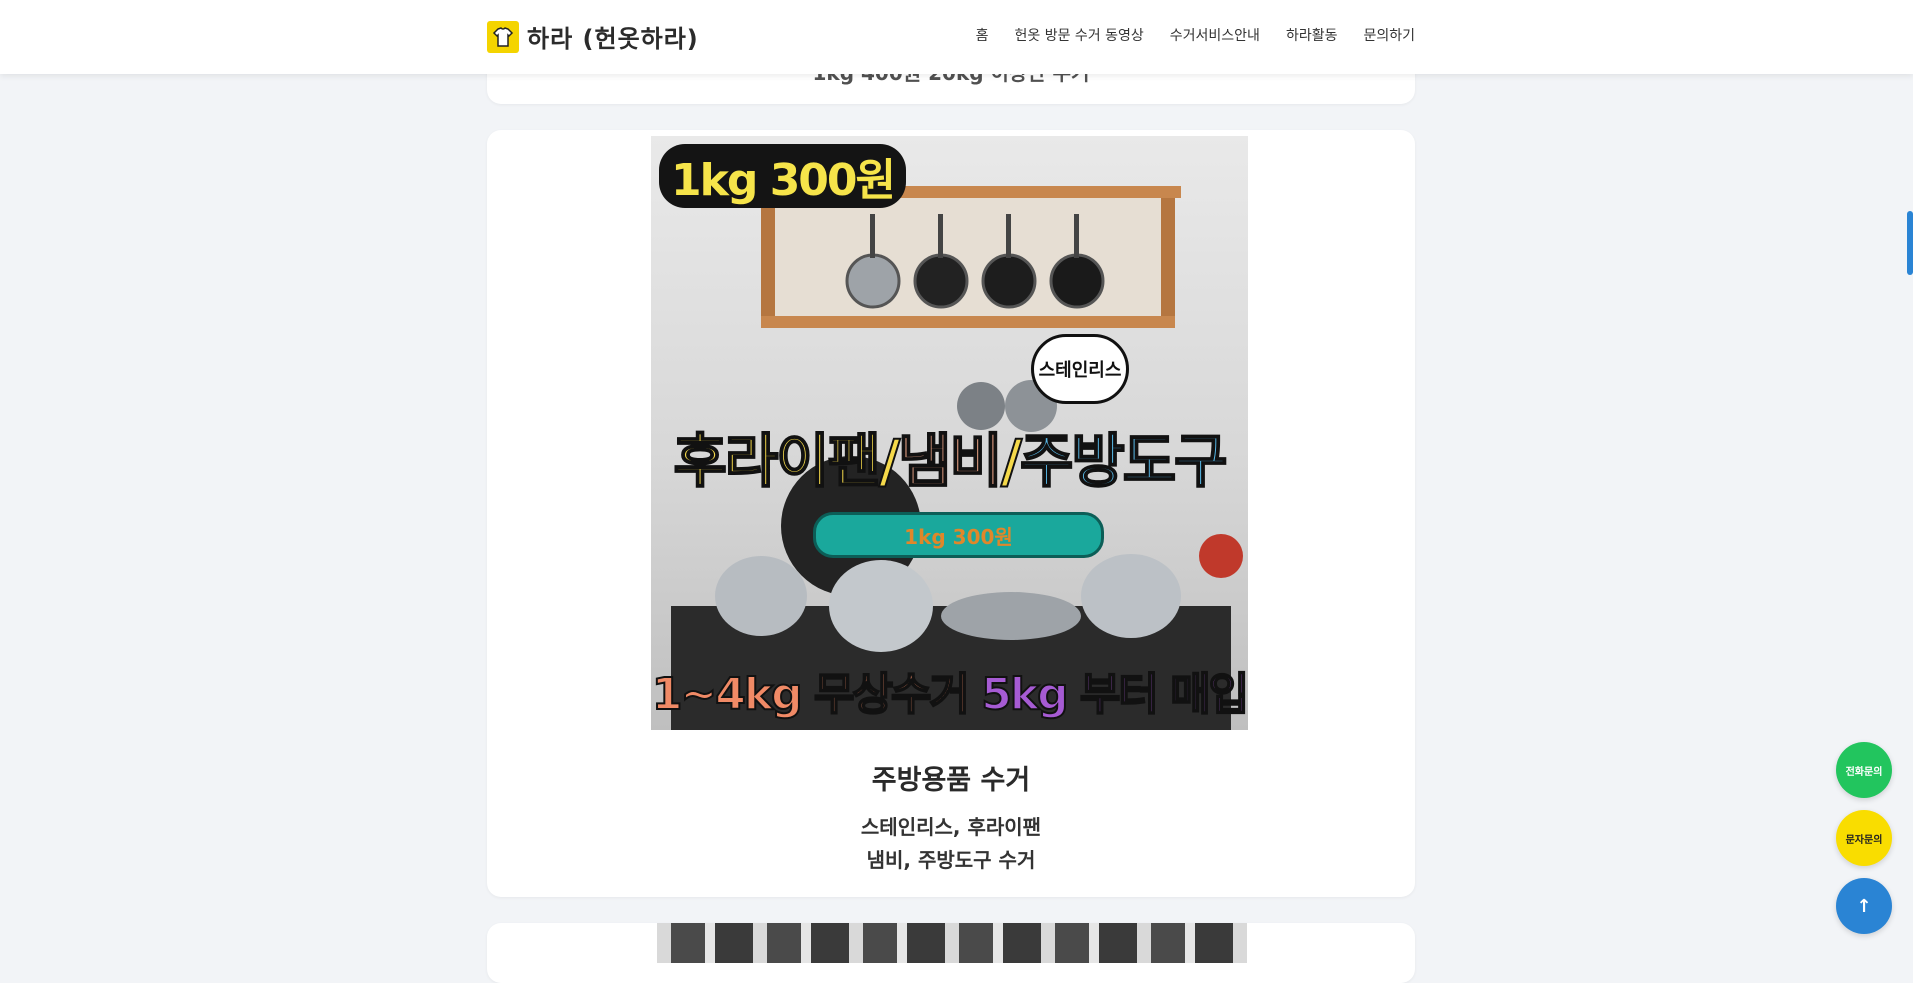 This screenshot has width=1913, height=983. What do you see at coordinates (889, 461) in the screenshot?
I see `headline-slash-1: /` at bounding box center [889, 461].